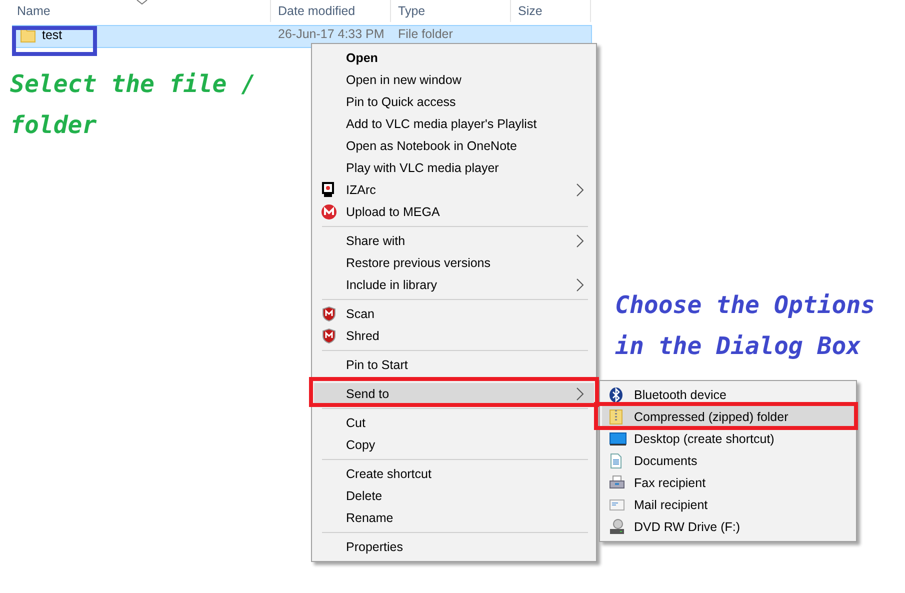  I want to click on menu-item: Pin to Quick access, so click(454, 102).